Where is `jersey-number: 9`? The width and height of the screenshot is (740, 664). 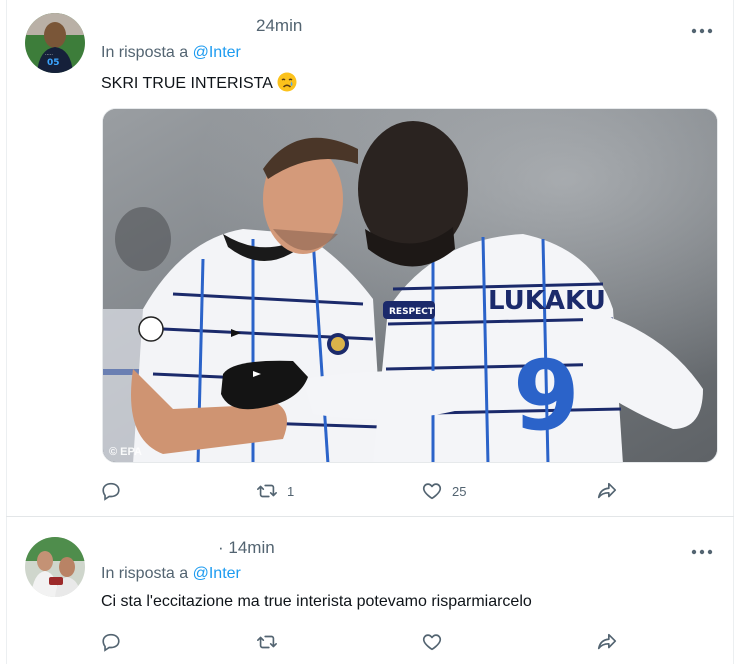
jersey-number: 9 is located at coordinates (546, 396).